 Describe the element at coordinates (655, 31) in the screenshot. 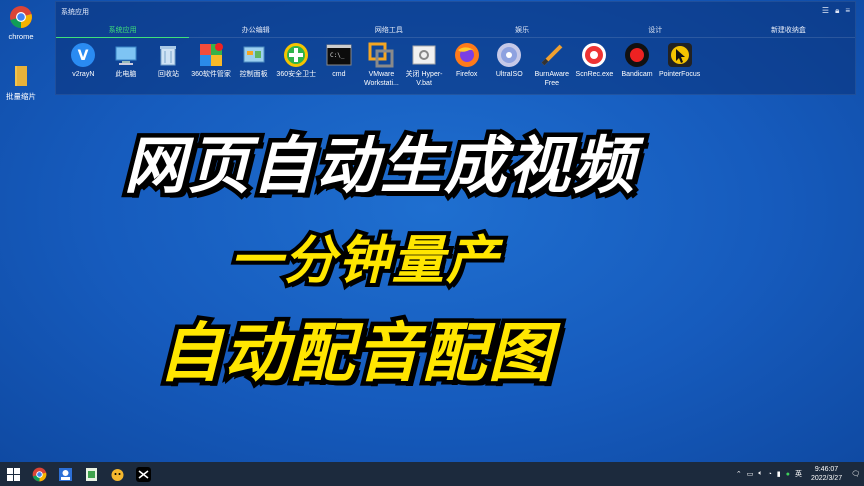

I see `tab-design: 设计` at that location.